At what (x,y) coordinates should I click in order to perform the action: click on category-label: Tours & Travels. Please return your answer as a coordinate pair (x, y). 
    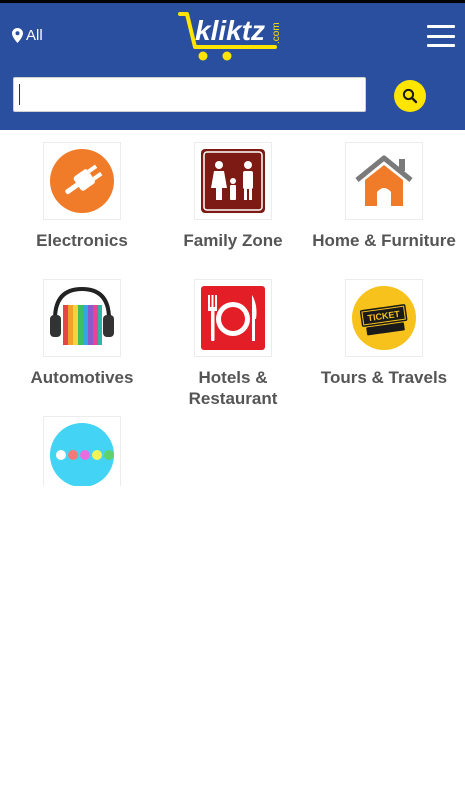
    Looking at the image, I should click on (384, 377).